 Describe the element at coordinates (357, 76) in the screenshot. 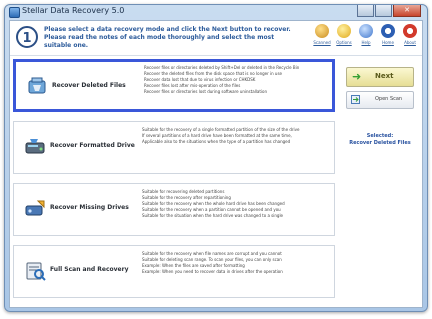

I see `arrow-right-icon: ➜` at that location.